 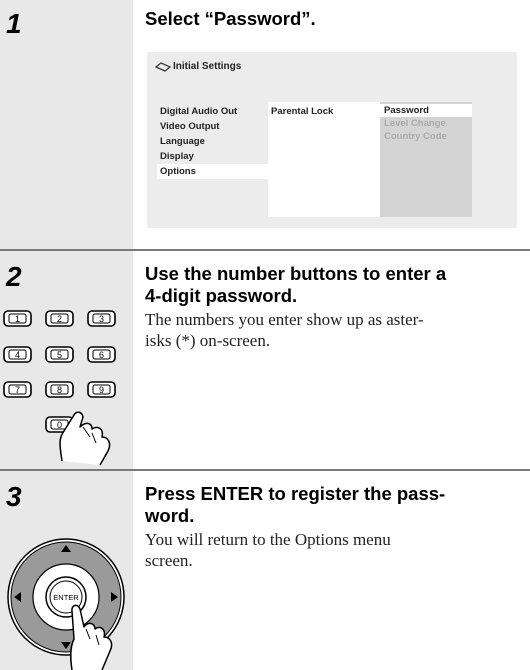 I want to click on menu-item-digital-audio-out: Digital Audio Out, so click(x=214, y=111).